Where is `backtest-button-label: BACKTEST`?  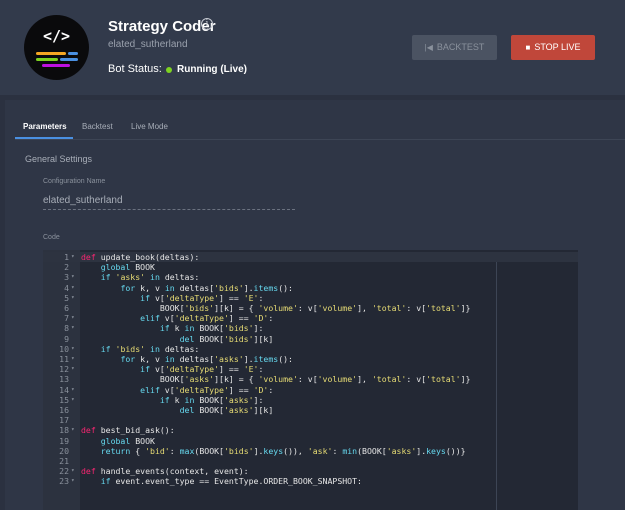 backtest-button-label: BACKTEST is located at coordinates (460, 47).